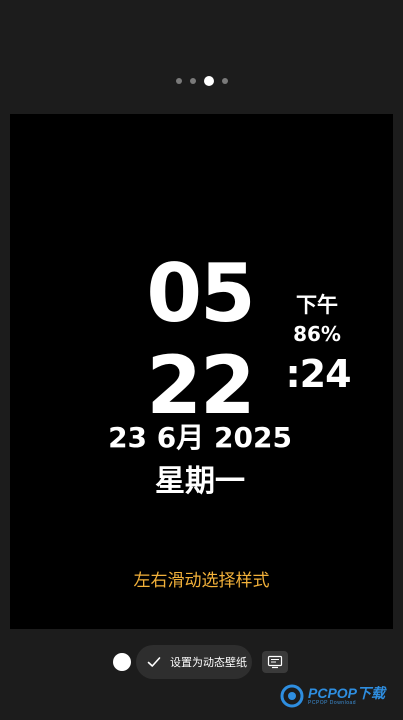  What do you see at coordinates (200, 481) in the screenshot?
I see `weekday-label: 星期一` at bounding box center [200, 481].